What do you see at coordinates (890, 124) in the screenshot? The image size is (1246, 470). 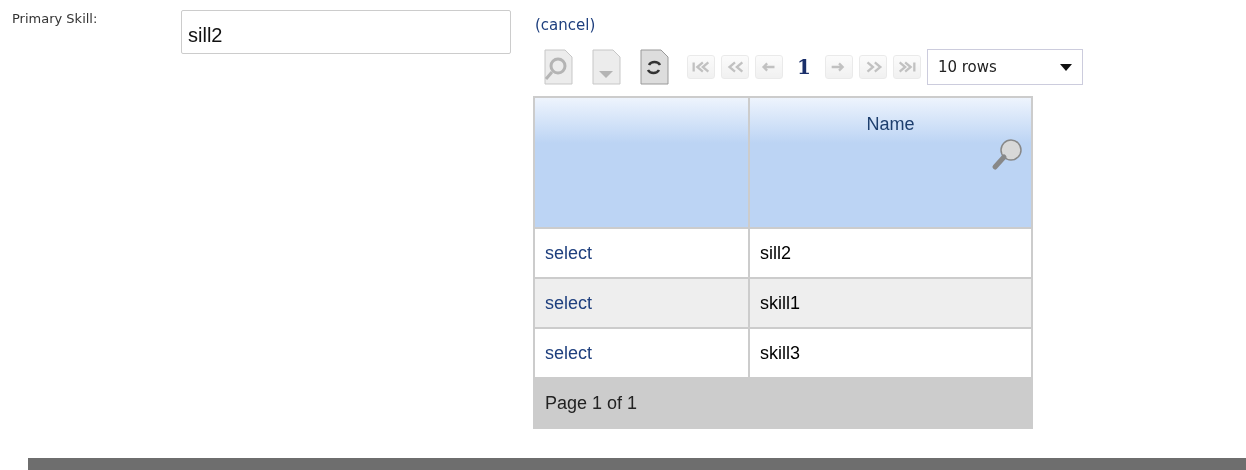 I see `column-title: Name` at bounding box center [890, 124].